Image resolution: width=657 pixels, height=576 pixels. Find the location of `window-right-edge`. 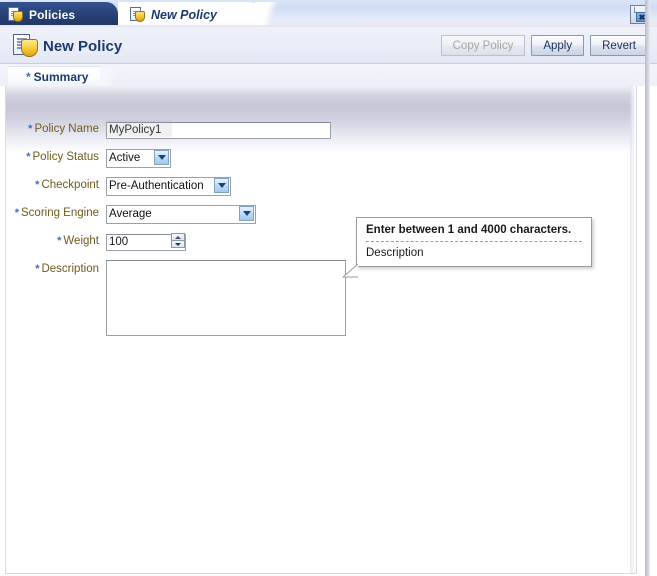

window-right-edge is located at coordinates (647, 288).